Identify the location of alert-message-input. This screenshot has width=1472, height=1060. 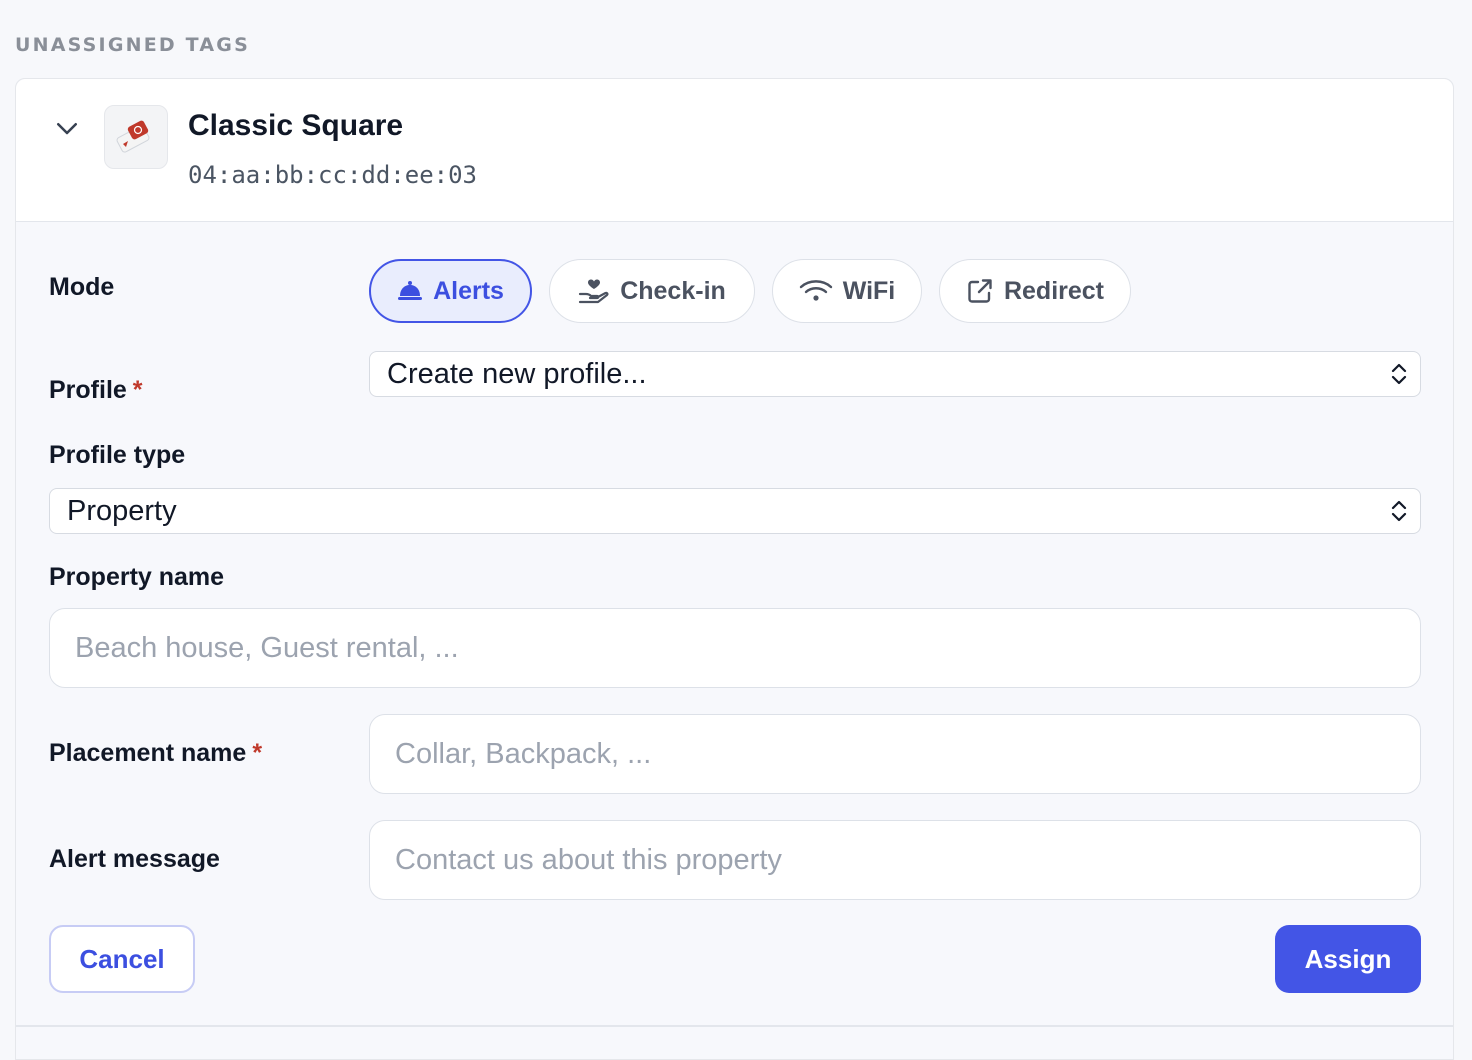
(895, 860).